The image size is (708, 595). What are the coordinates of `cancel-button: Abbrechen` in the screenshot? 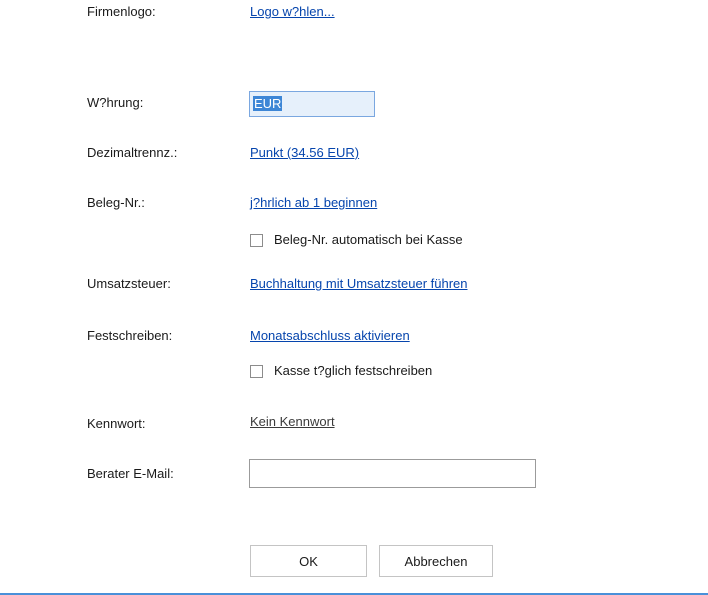 It's located at (436, 561).